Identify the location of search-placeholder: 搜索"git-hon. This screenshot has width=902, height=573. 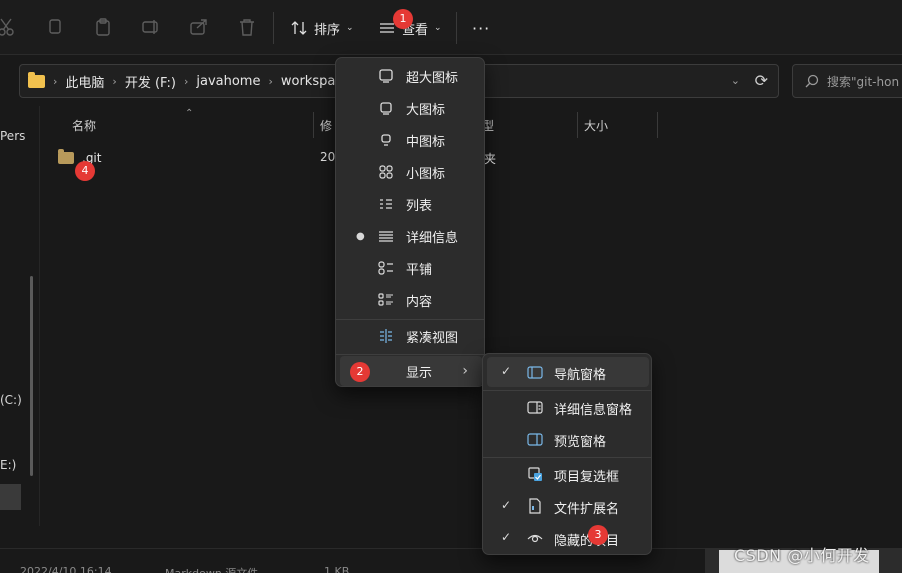
(863, 81).